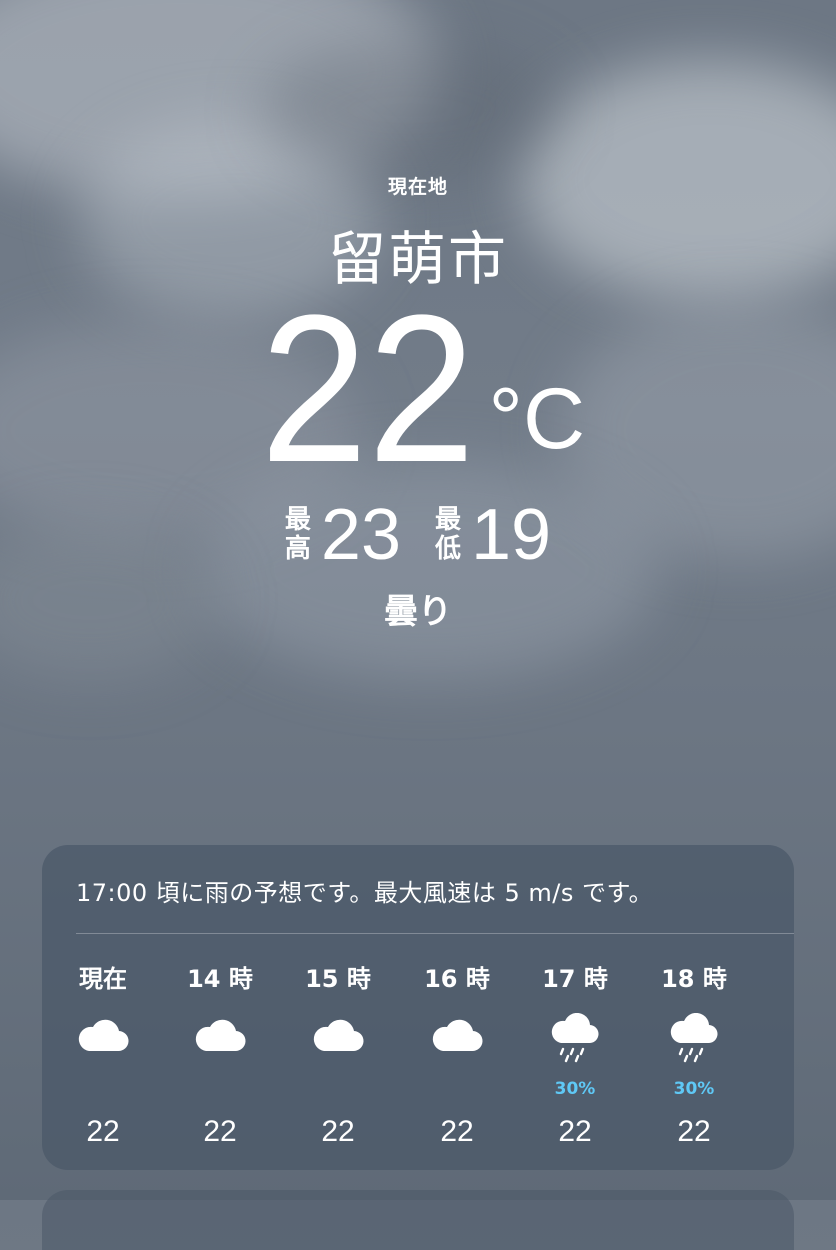 The image size is (836, 1250). I want to click on low-label: 最 低, so click(448, 534).